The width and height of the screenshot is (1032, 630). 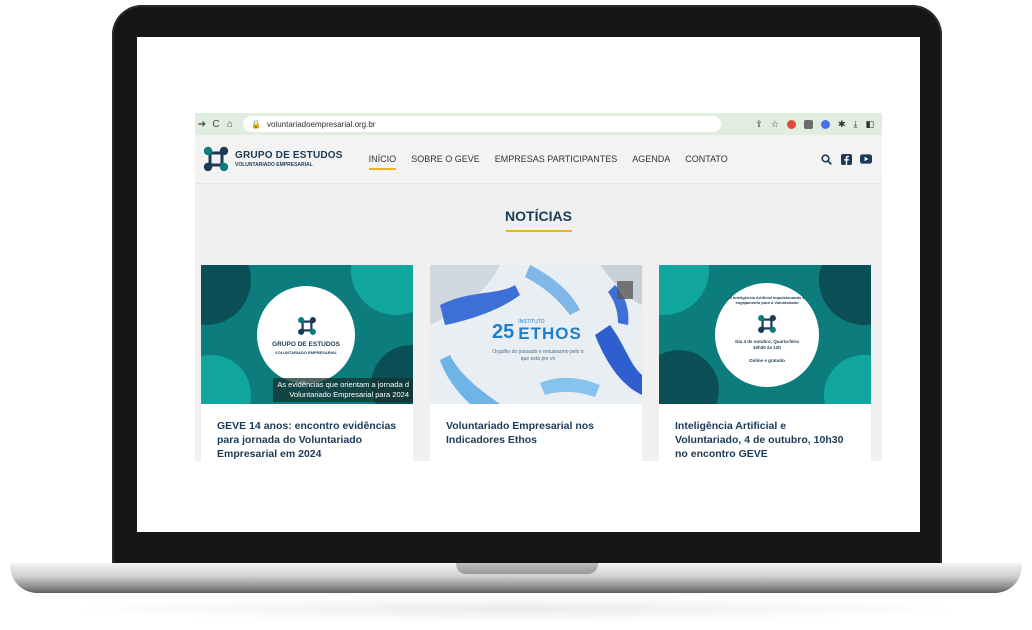 I want to click on share-icon: ⇪, so click(x=759, y=124).